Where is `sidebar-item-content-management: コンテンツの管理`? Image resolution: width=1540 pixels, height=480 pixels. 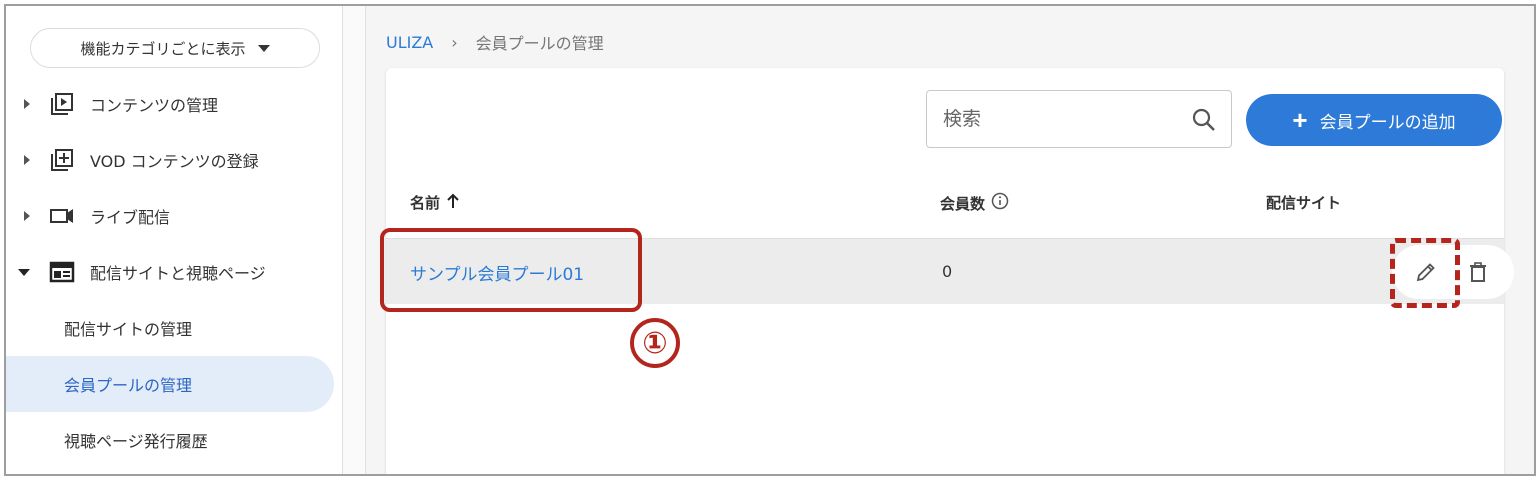
sidebar-item-content-management: コンテンツの管理 is located at coordinates (174, 104).